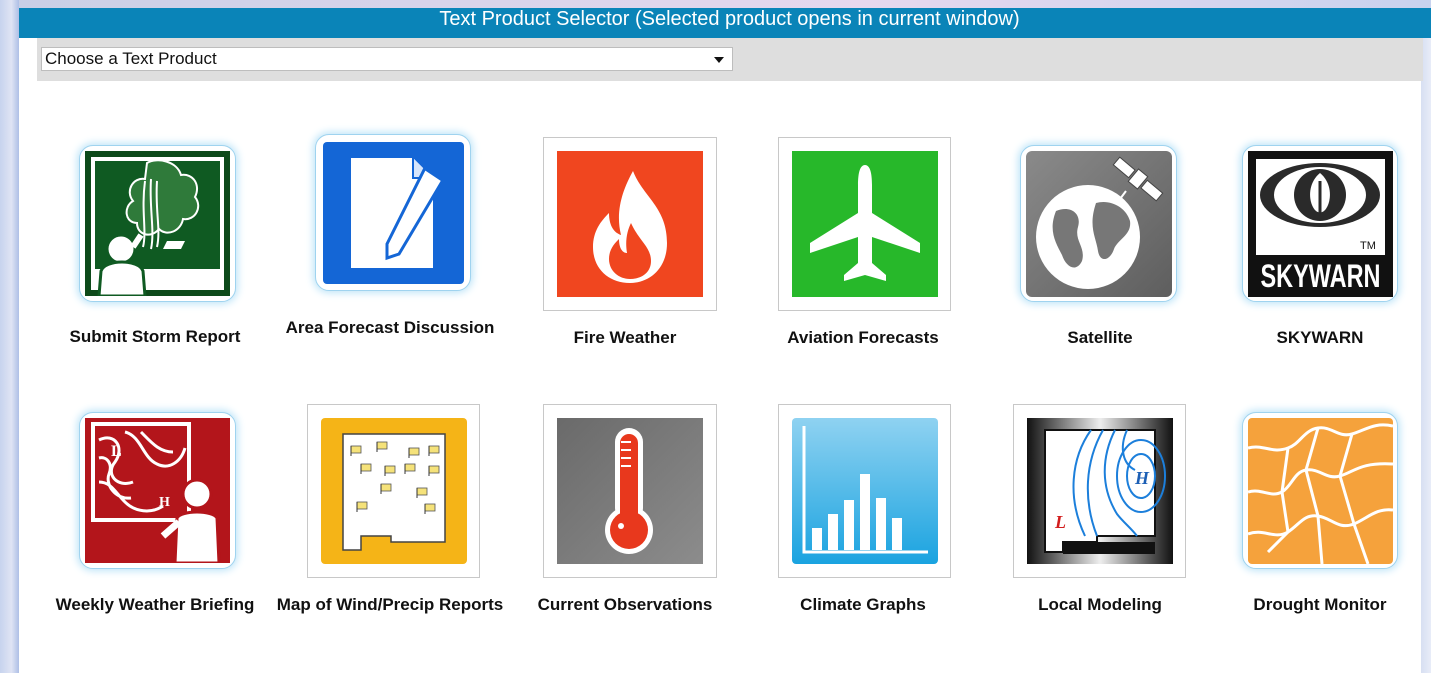 This screenshot has width=1431, height=673. I want to click on cracked-earth-icon, so click(1320, 491).